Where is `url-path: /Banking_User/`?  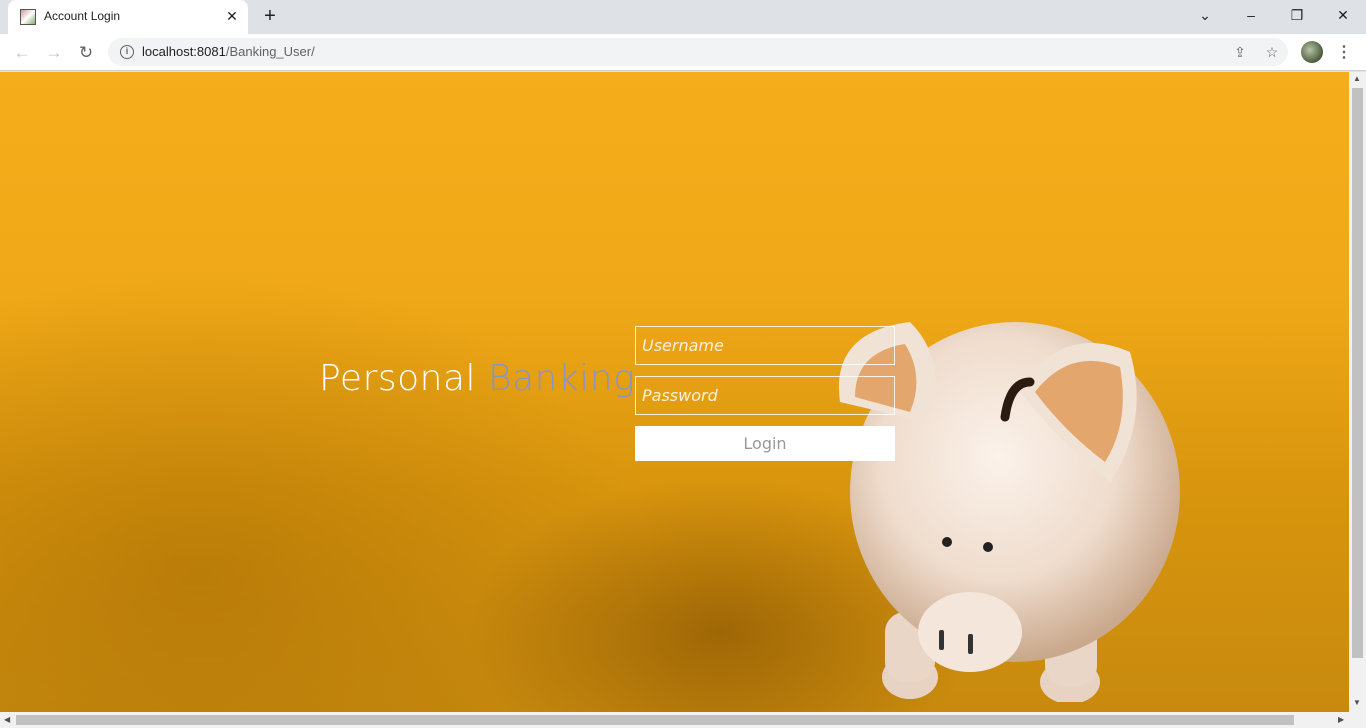
url-path: /Banking_User/ is located at coordinates (270, 51).